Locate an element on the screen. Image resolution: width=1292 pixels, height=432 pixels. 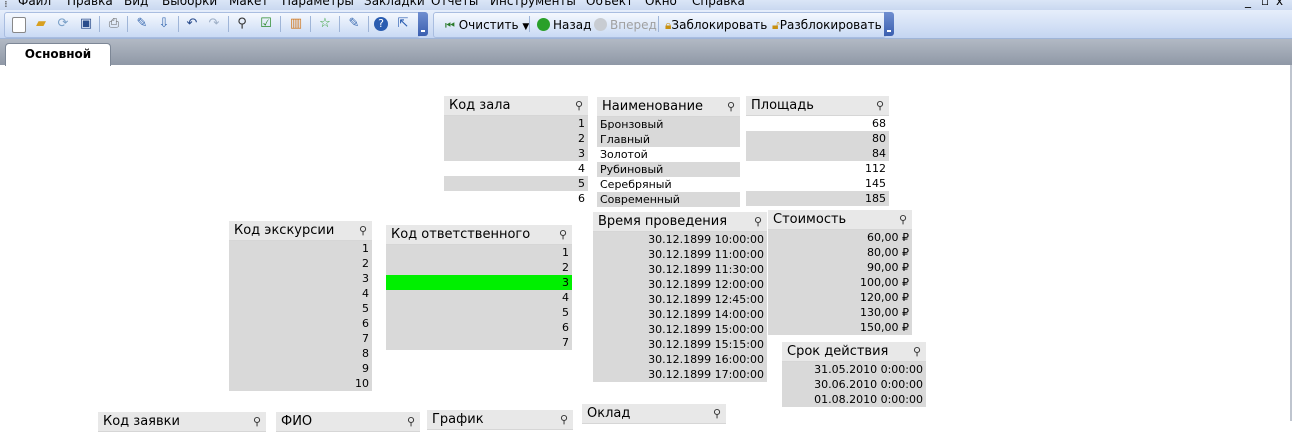
listbox-value: 80,00 ₽ is located at coordinates (840, 252).